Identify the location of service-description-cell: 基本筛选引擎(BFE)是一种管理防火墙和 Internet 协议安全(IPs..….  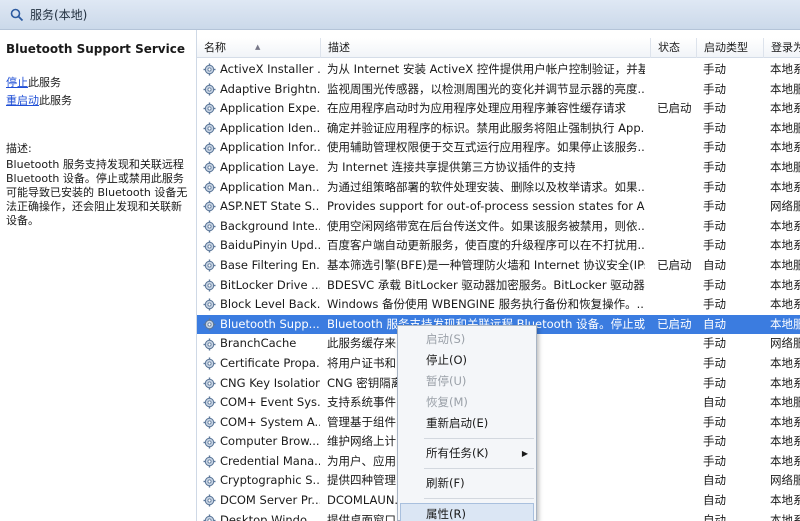
(486, 264).